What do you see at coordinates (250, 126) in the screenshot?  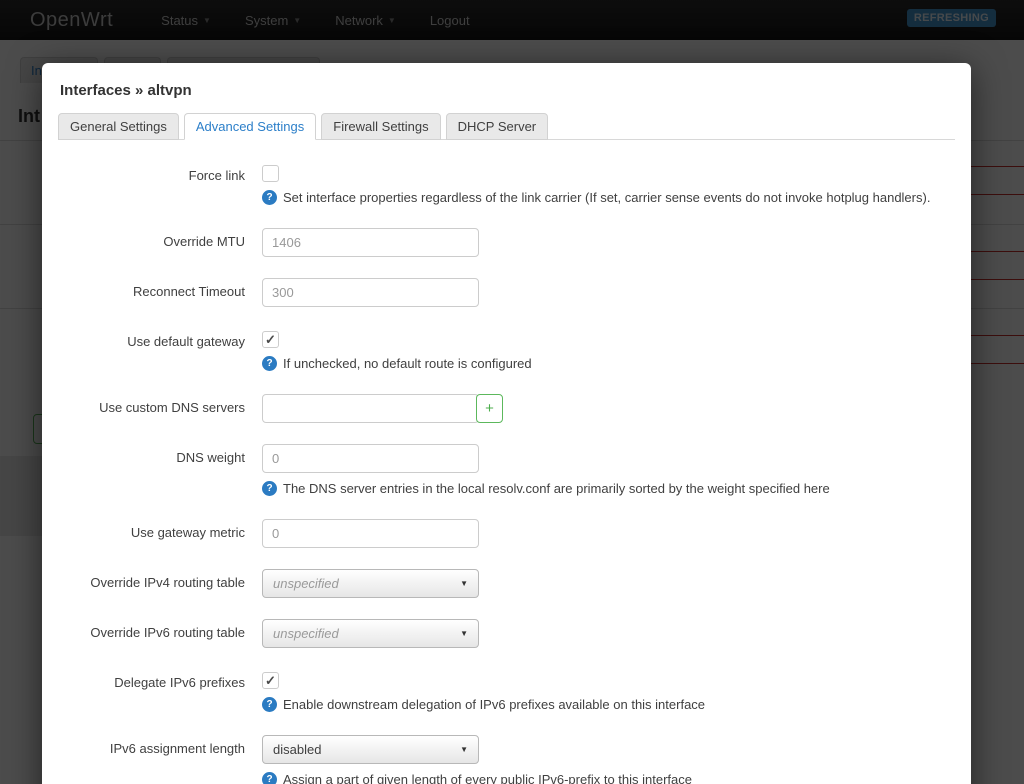 I see `tab-advanced-settings: Advanced Settings` at bounding box center [250, 126].